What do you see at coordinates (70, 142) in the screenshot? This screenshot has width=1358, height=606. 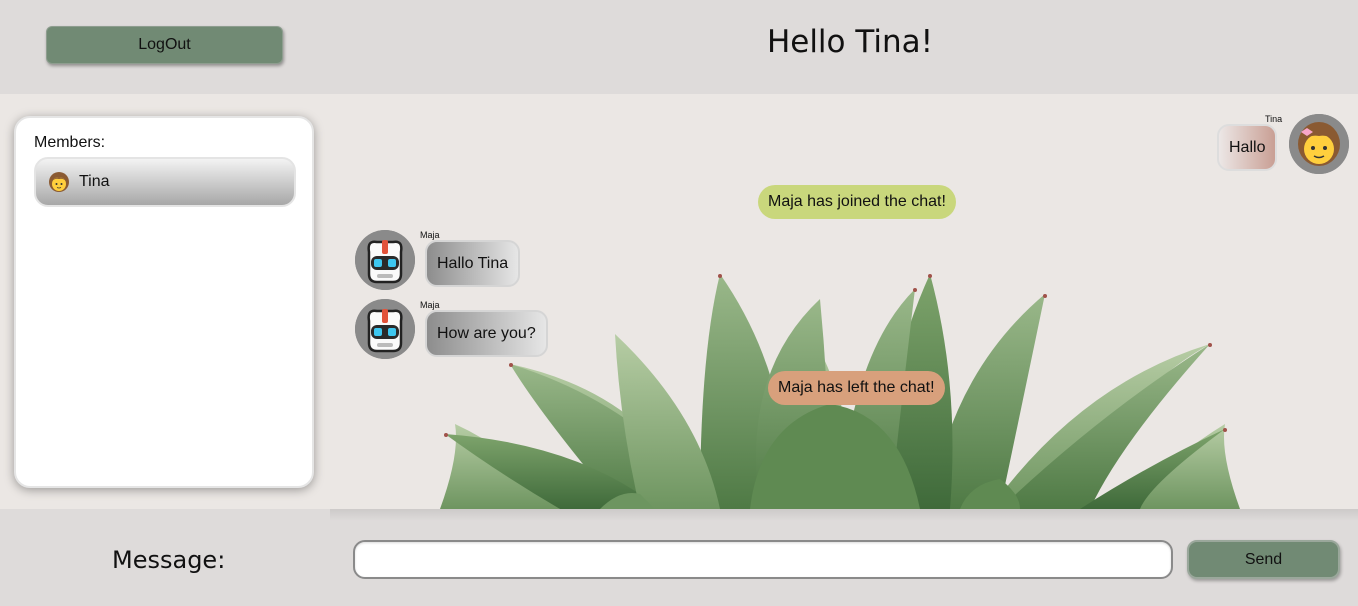 I see `members-title: Members:` at bounding box center [70, 142].